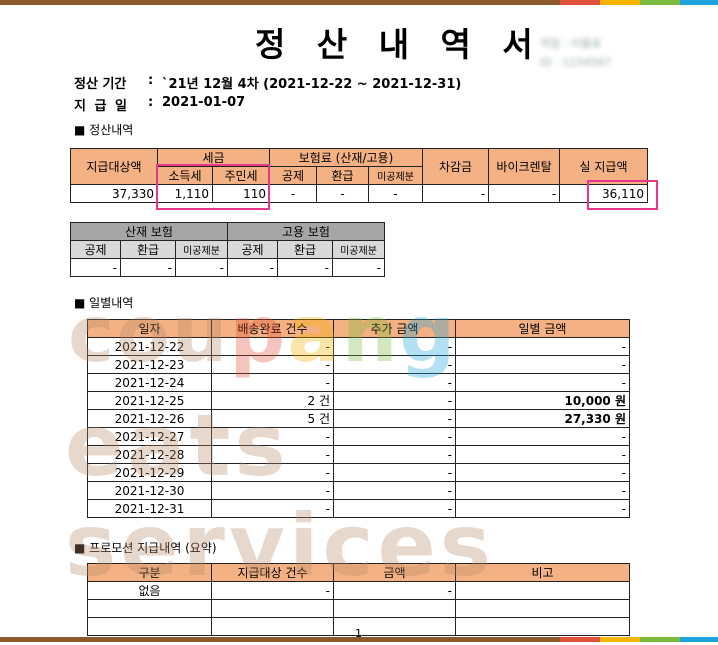 This screenshot has height=645, width=718. What do you see at coordinates (293, 175) in the screenshot?
I see `header-ins-deduct: 공제` at bounding box center [293, 175].